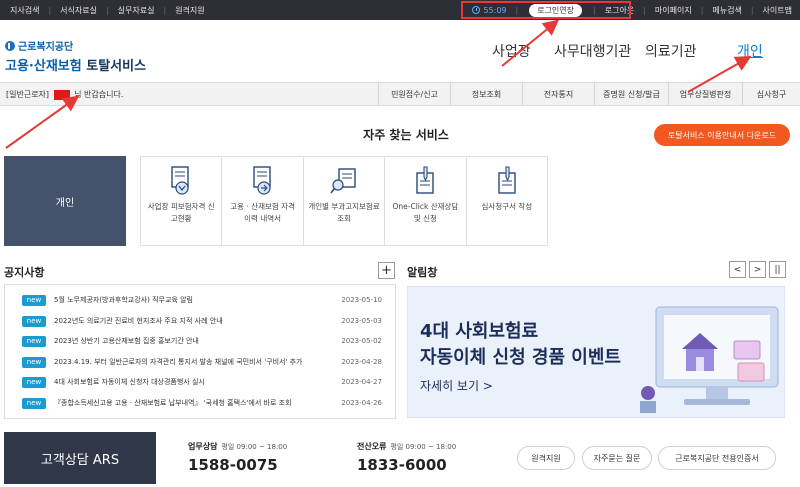 Image resolution: width=800 pixels, height=487 pixels. I want to click on notice-date: 2023-04-26, so click(361, 403).